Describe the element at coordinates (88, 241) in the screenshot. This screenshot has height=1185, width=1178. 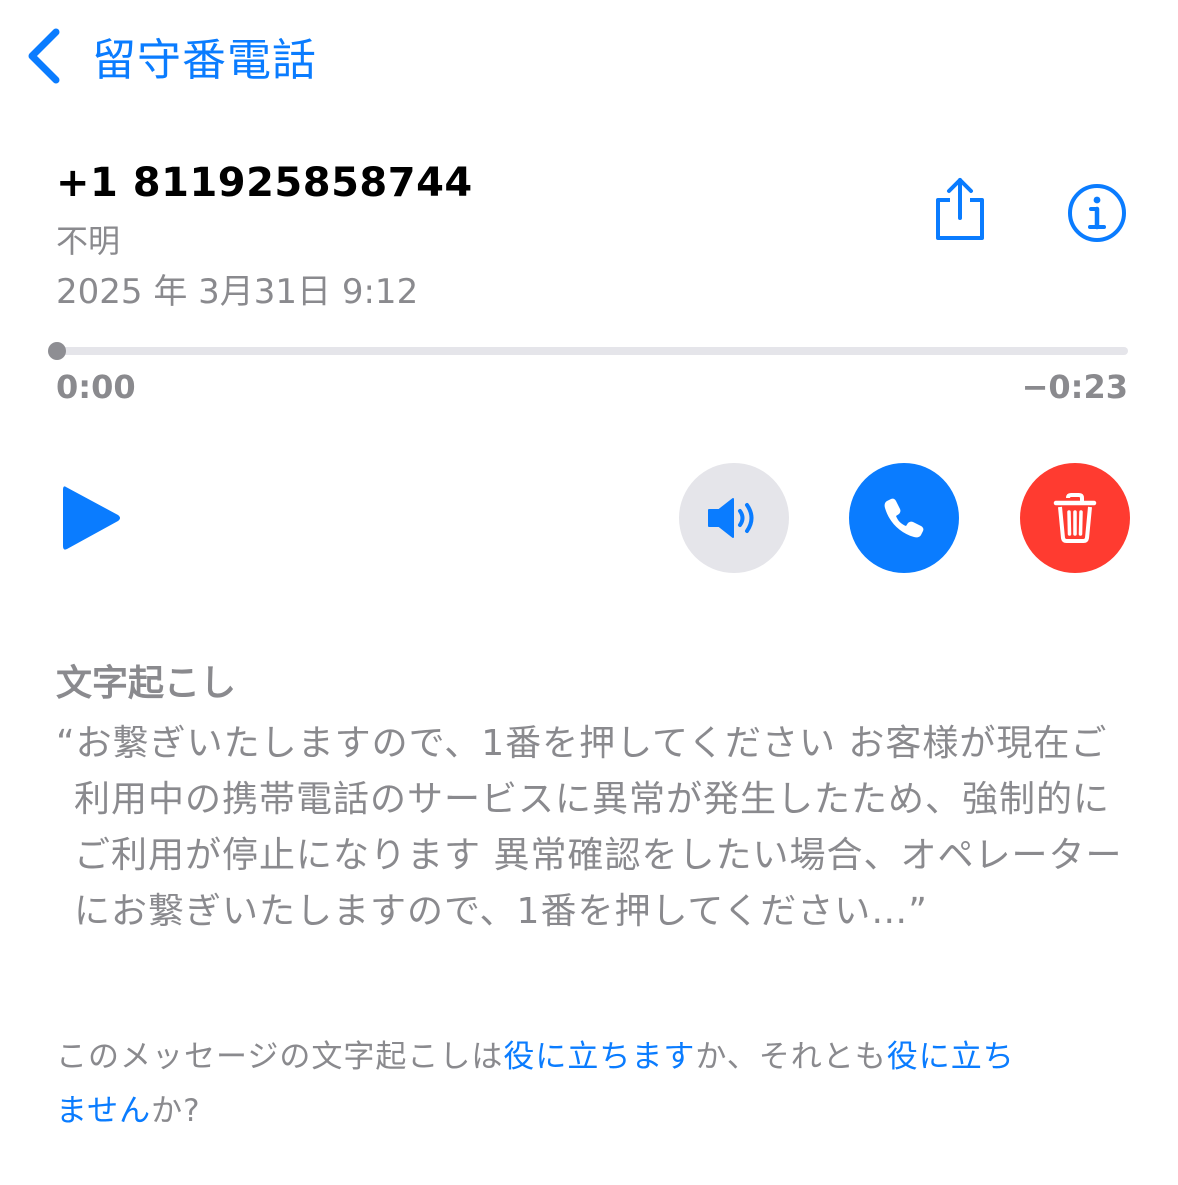
I see `caller-label: 不明` at that location.